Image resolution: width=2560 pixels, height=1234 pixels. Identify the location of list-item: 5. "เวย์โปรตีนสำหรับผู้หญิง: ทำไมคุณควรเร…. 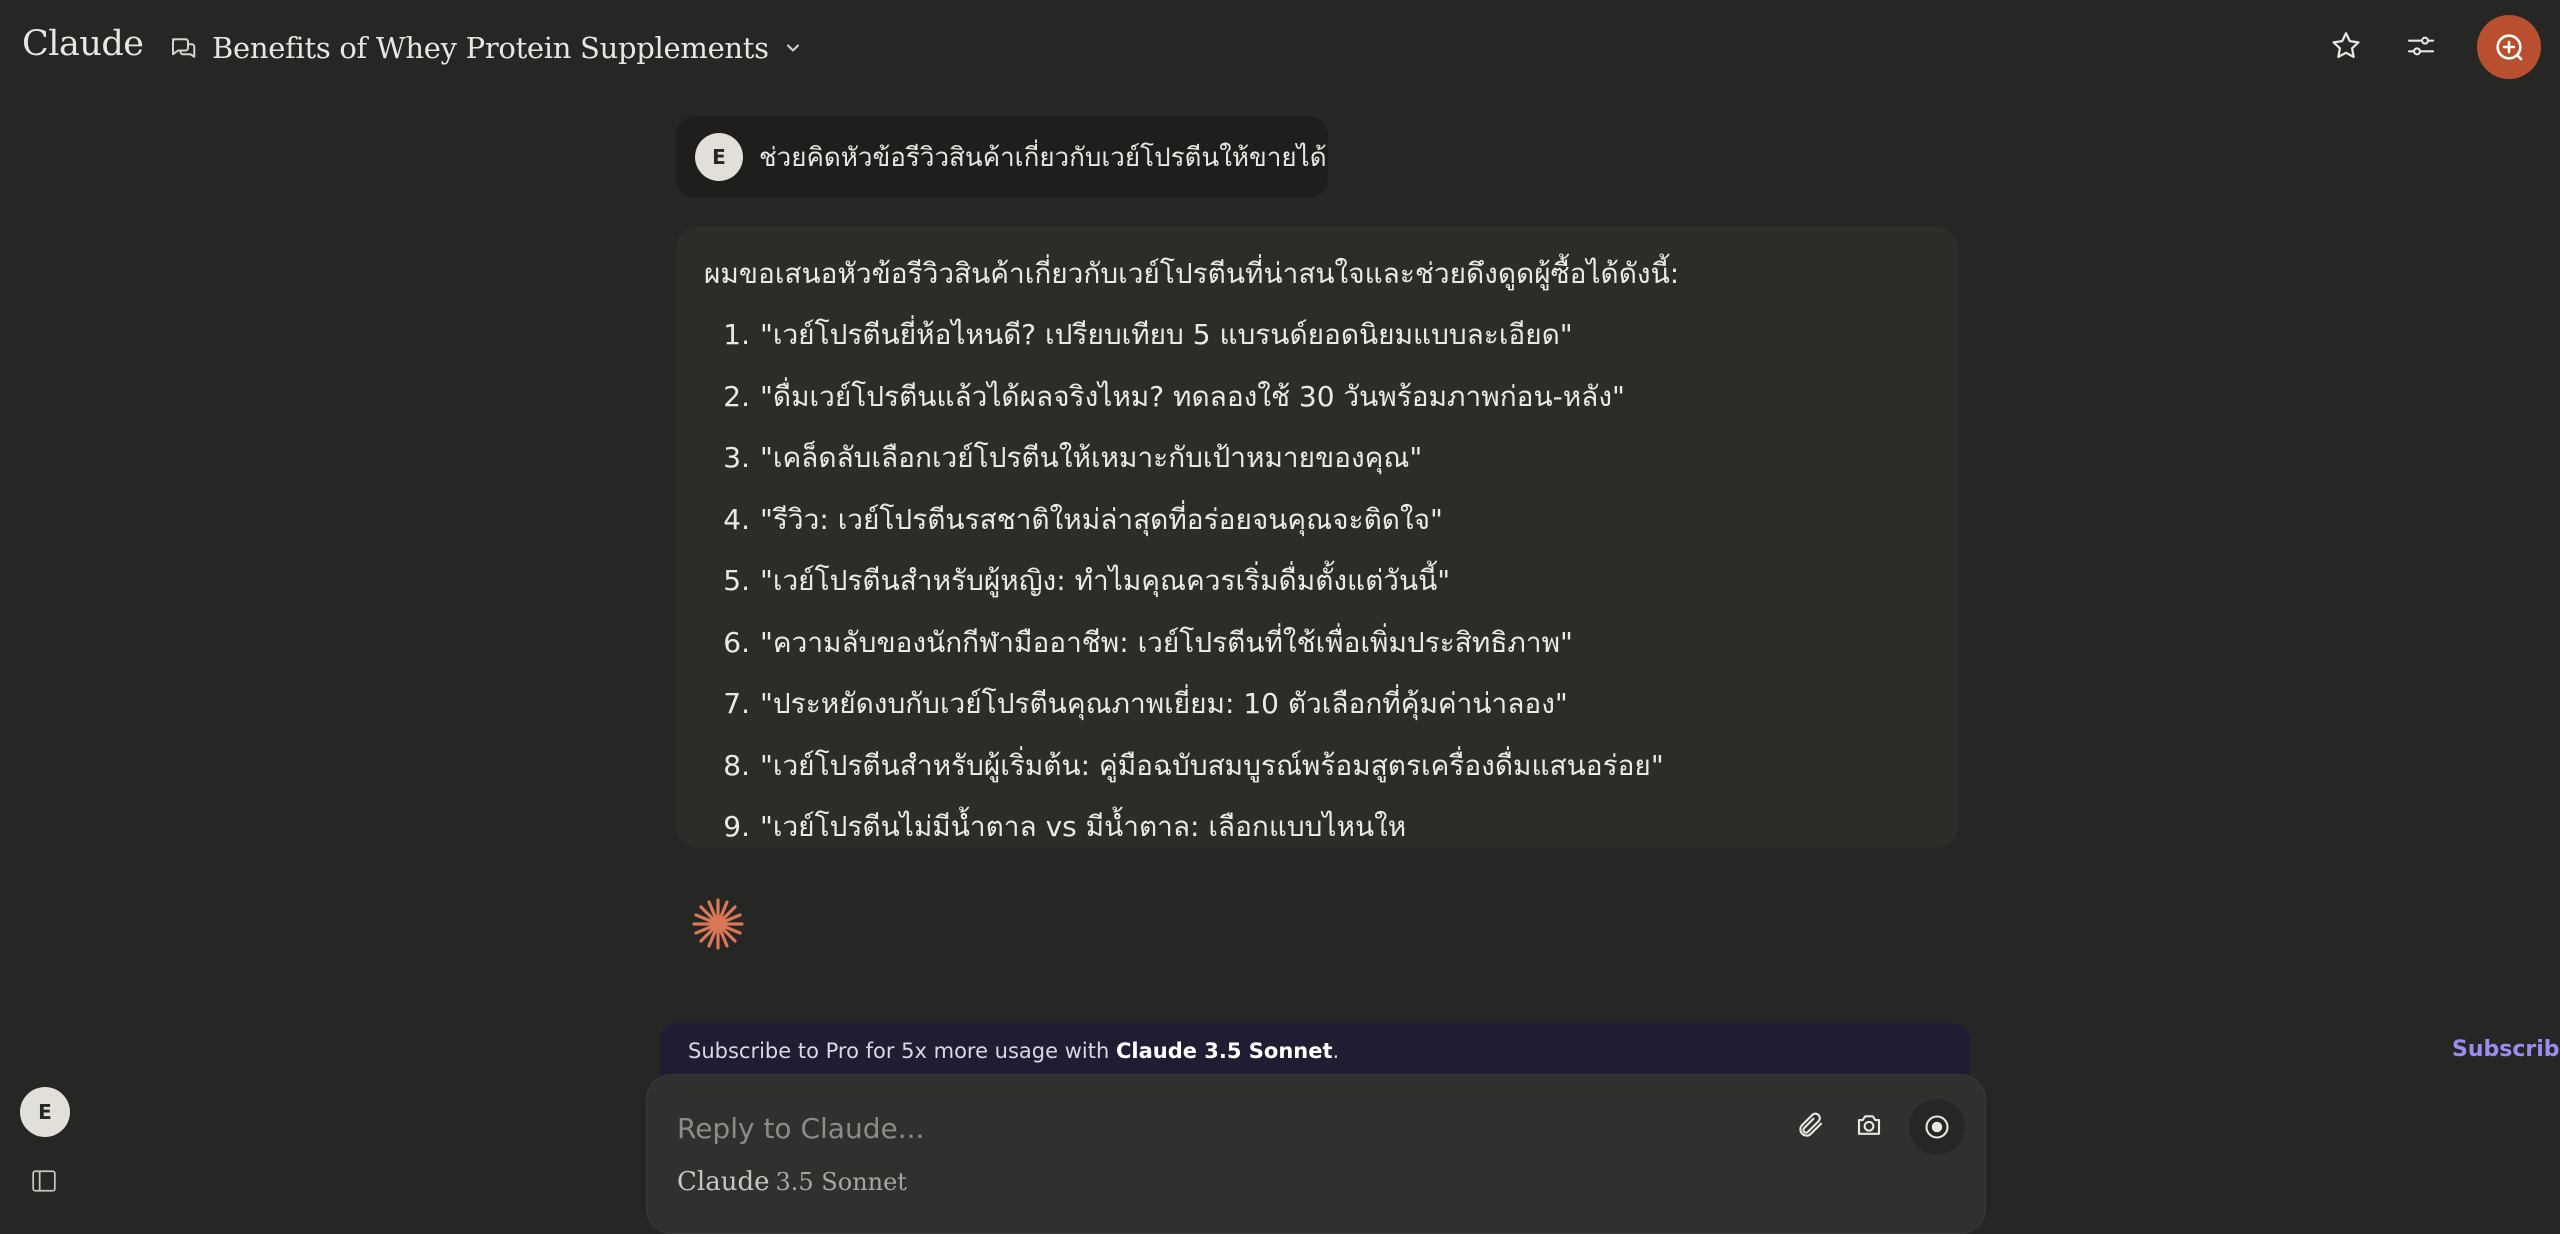
(1087, 580).